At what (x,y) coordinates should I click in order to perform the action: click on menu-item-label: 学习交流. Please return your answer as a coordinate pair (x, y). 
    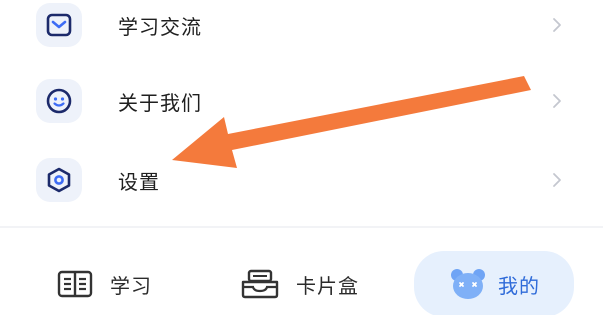
    Looking at the image, I should click on (160, 26).